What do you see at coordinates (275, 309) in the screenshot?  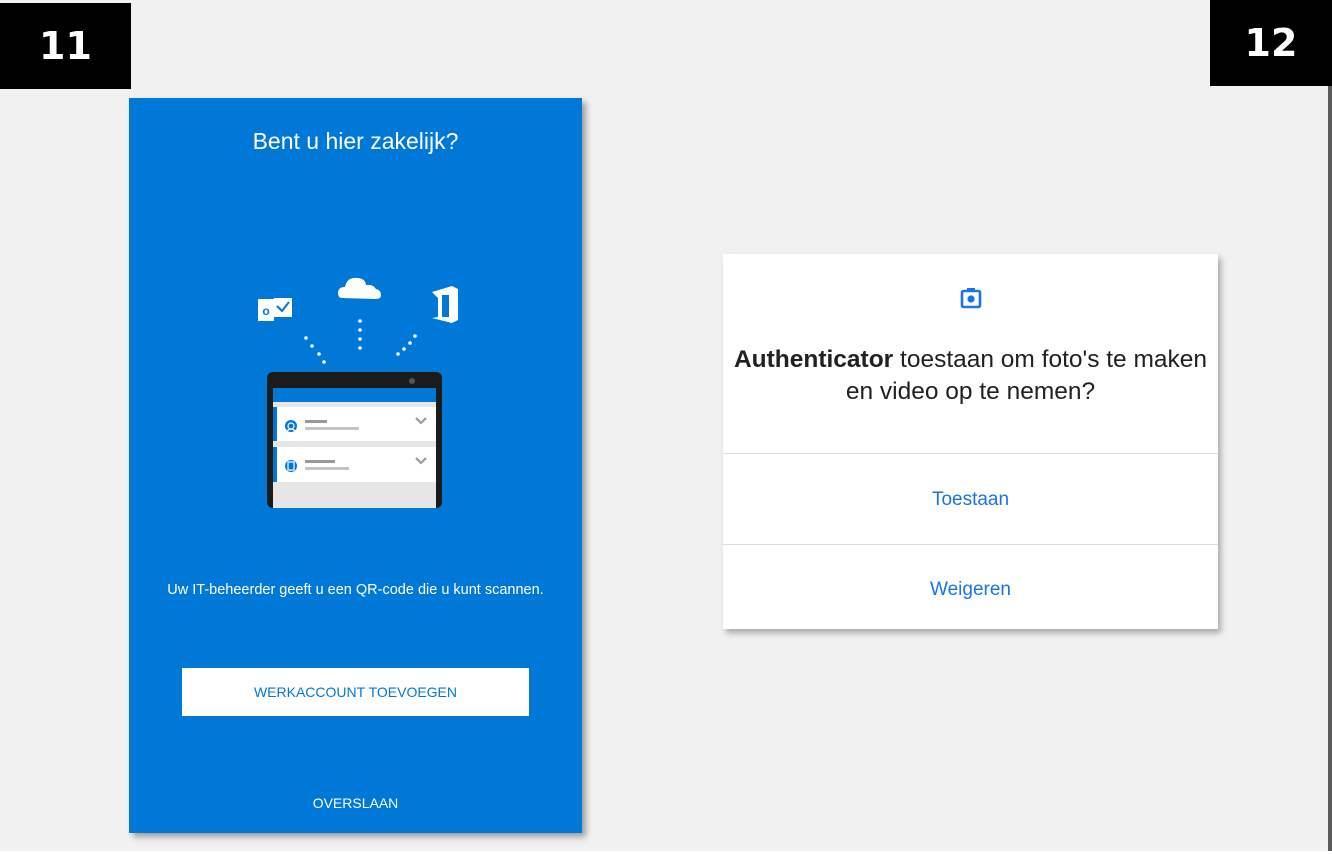 I see `outlook-icon: o` at bounding box center [275, 309].